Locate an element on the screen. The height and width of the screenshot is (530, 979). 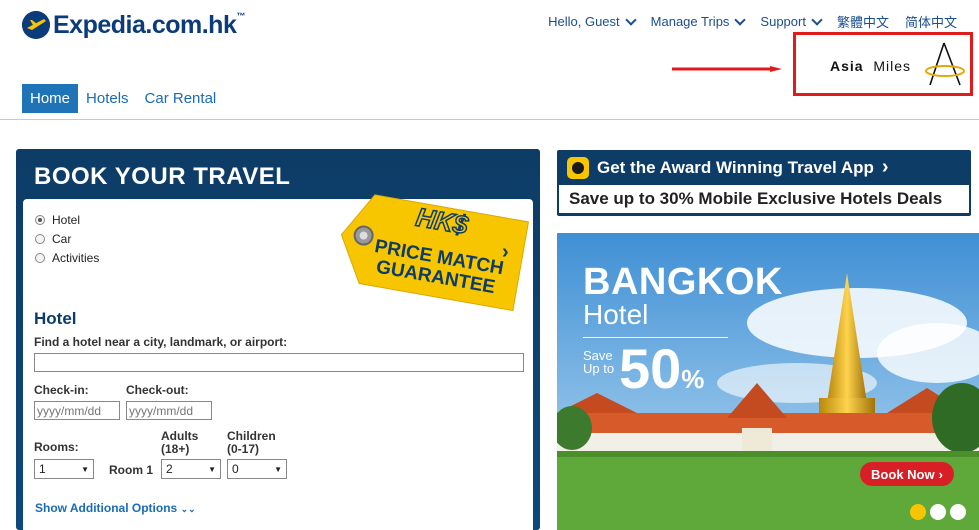
checkin-label: Check-in: is located at coordinates (61, 390).